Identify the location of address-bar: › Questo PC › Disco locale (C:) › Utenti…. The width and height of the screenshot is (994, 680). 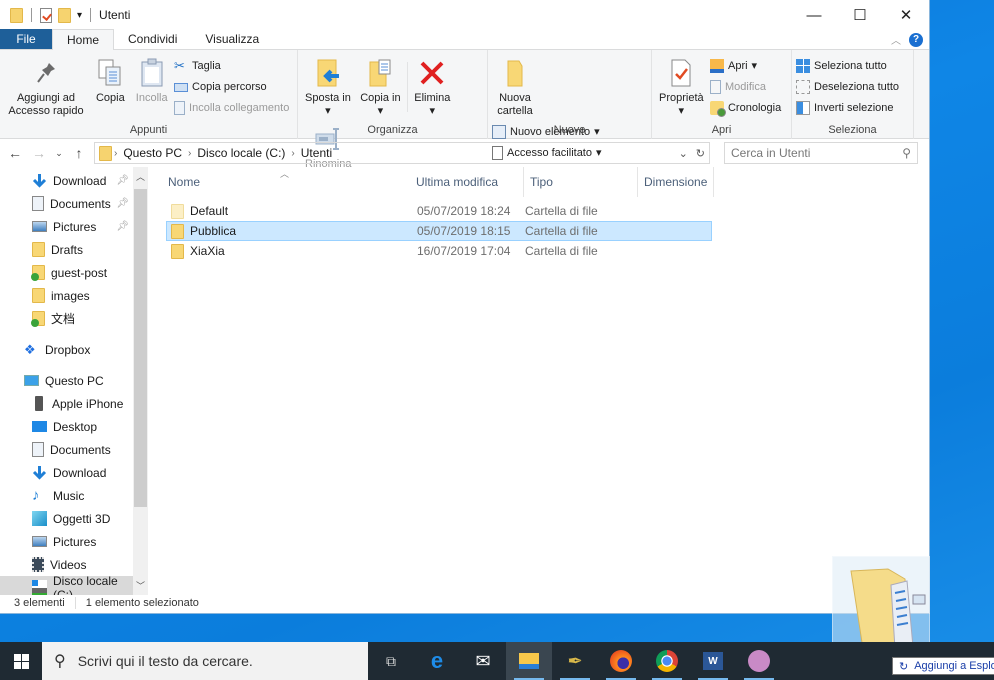
(402, 153).